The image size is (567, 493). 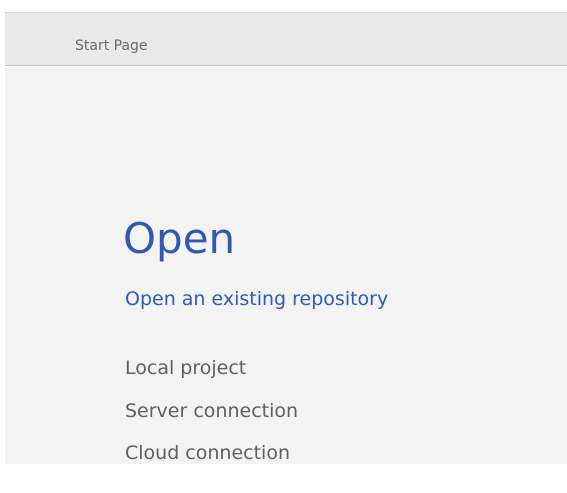 What do you see at coordinates (179, 238) in the screenshot?
I see `open-section-title: Open` at bounding box center [179, 238].